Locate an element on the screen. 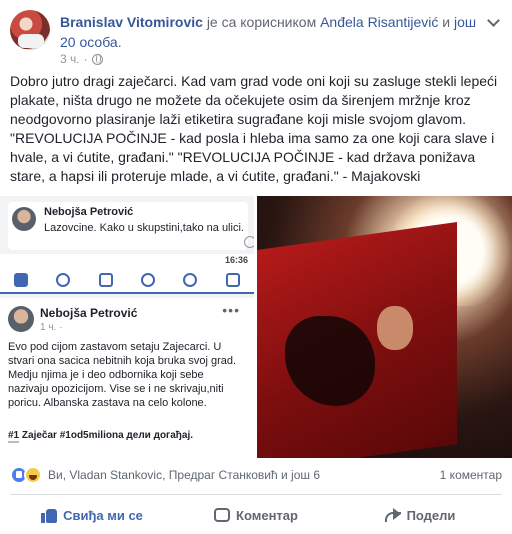  phone-status-bar: 16:36 is located at coordinates (127, 261).